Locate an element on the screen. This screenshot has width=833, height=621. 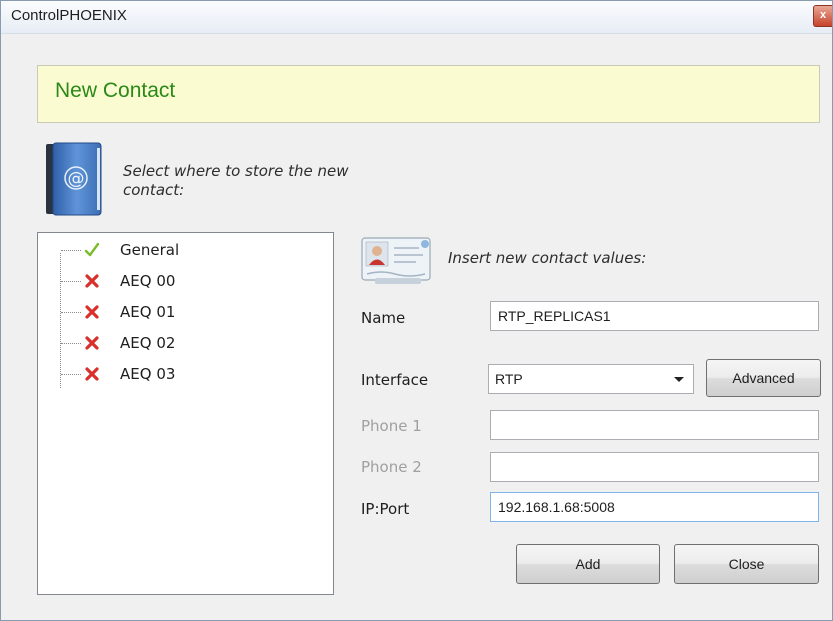
header-panel: New Contact is located at coordinates (428, 94).